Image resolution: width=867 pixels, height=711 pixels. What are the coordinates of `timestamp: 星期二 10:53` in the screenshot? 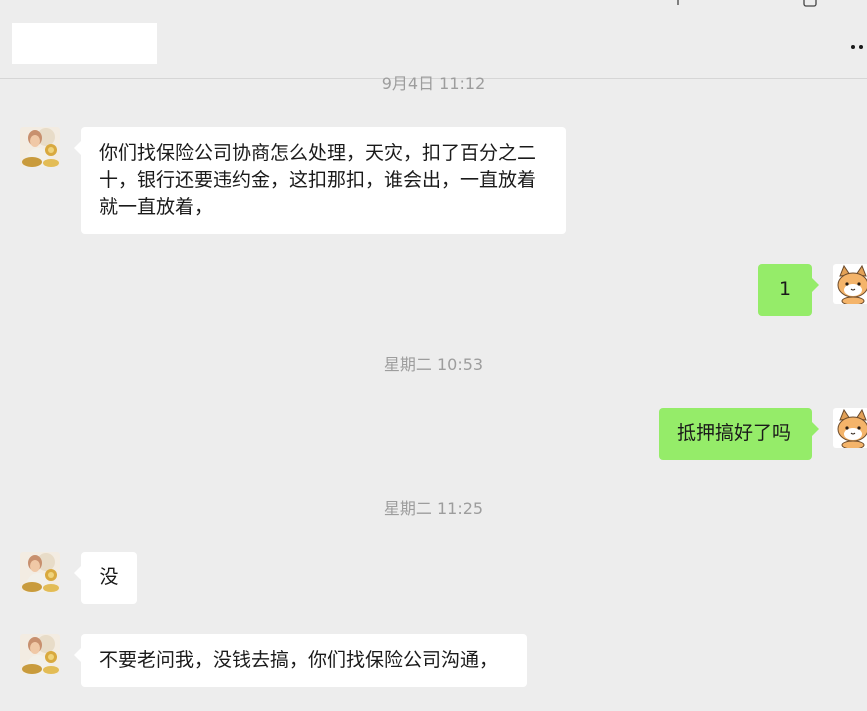 It's located at (433, 364).